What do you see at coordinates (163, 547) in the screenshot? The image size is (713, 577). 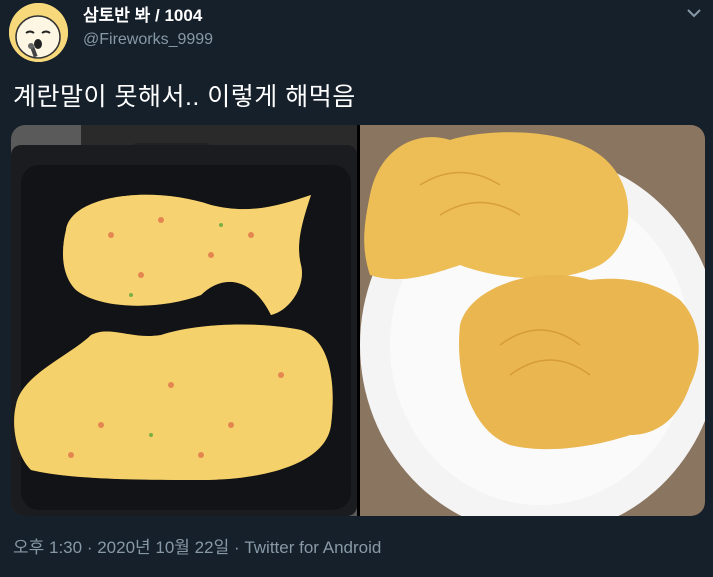 I see `tweet-date: 2020년 10월 22일` at bounding box center [163, 547].